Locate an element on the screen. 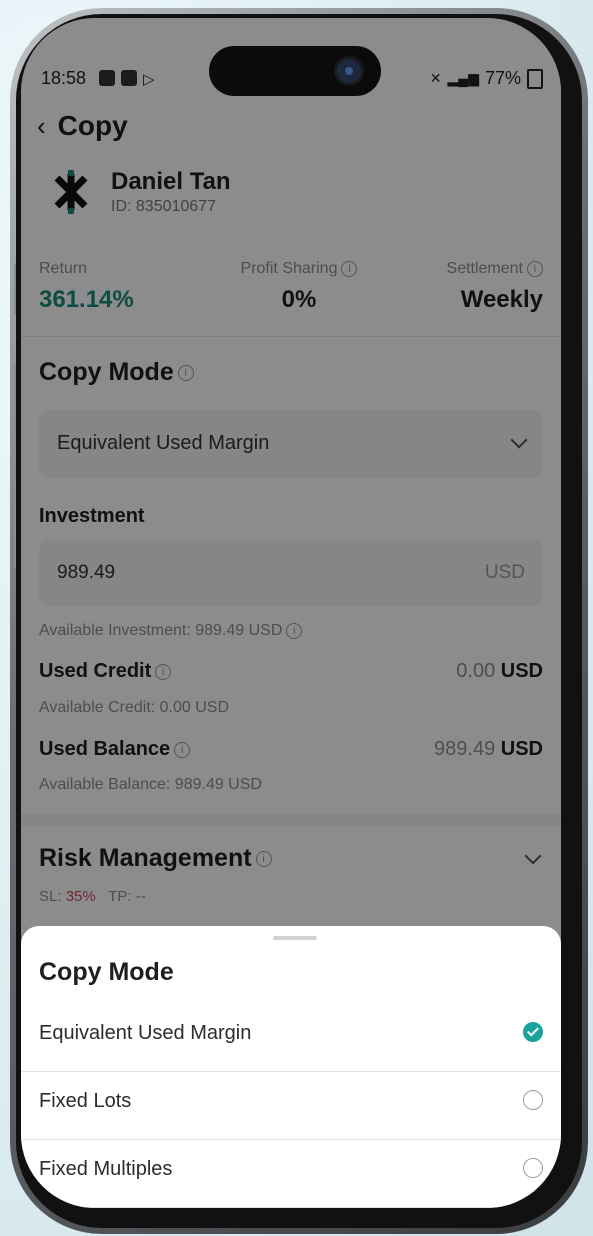  option-equivalent-used-margin: Equivalent Used Margin is located at coordinates (291, 1038).